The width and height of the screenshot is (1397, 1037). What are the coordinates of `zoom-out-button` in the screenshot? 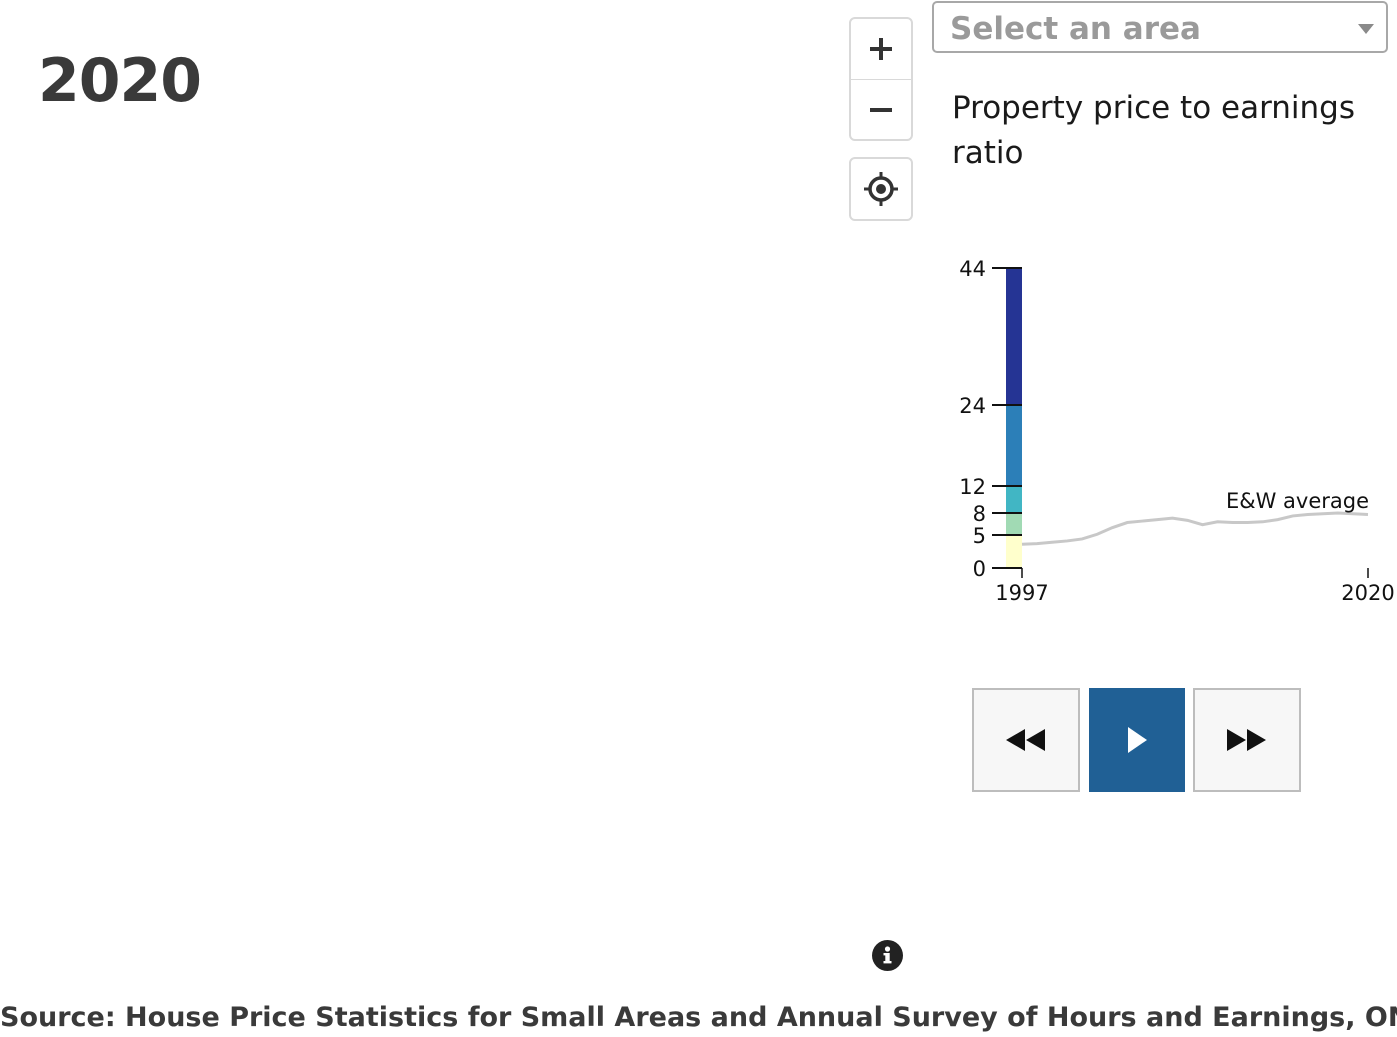 It's located at (881, 110).